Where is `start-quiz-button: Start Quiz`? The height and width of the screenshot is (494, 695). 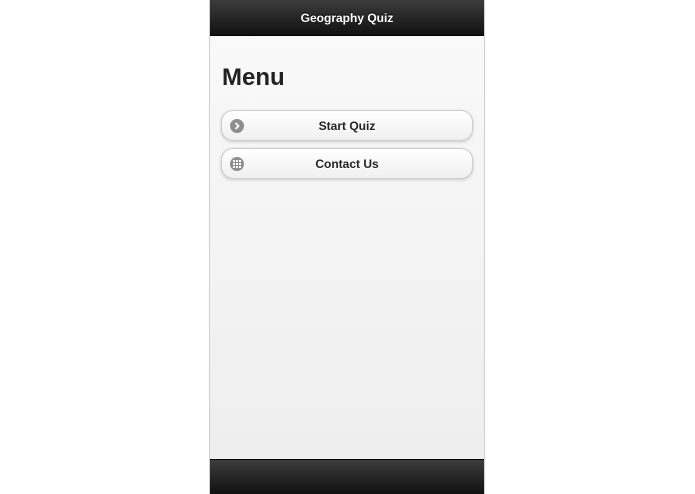
start-quiz-button: Start Quiz is located at coordinates (347, 125).